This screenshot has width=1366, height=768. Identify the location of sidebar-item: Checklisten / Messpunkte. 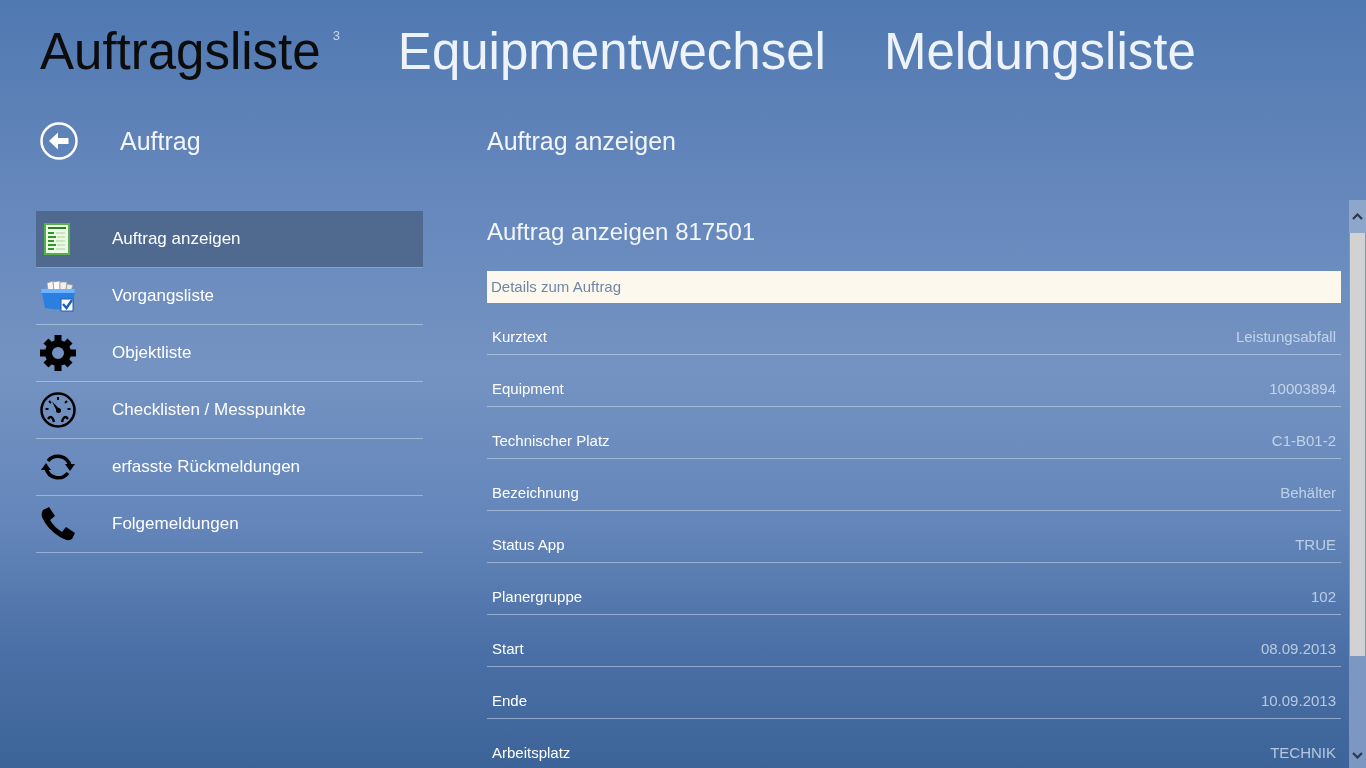
(229, 410).